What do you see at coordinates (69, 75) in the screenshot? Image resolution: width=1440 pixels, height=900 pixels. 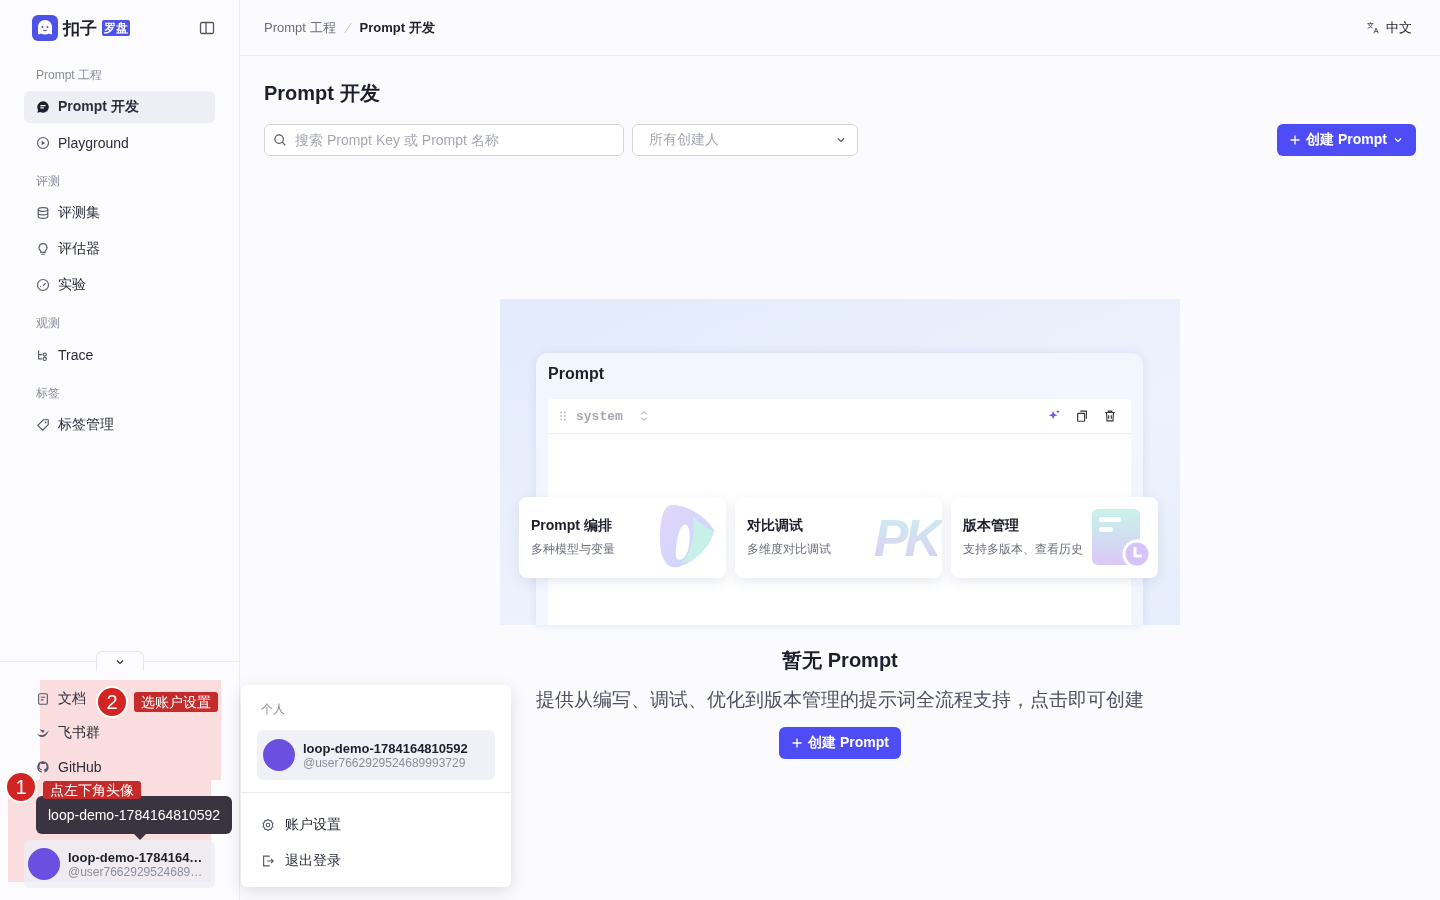 I see `nav-group-title: Prompt 工程` at bounding box center [69, 75].